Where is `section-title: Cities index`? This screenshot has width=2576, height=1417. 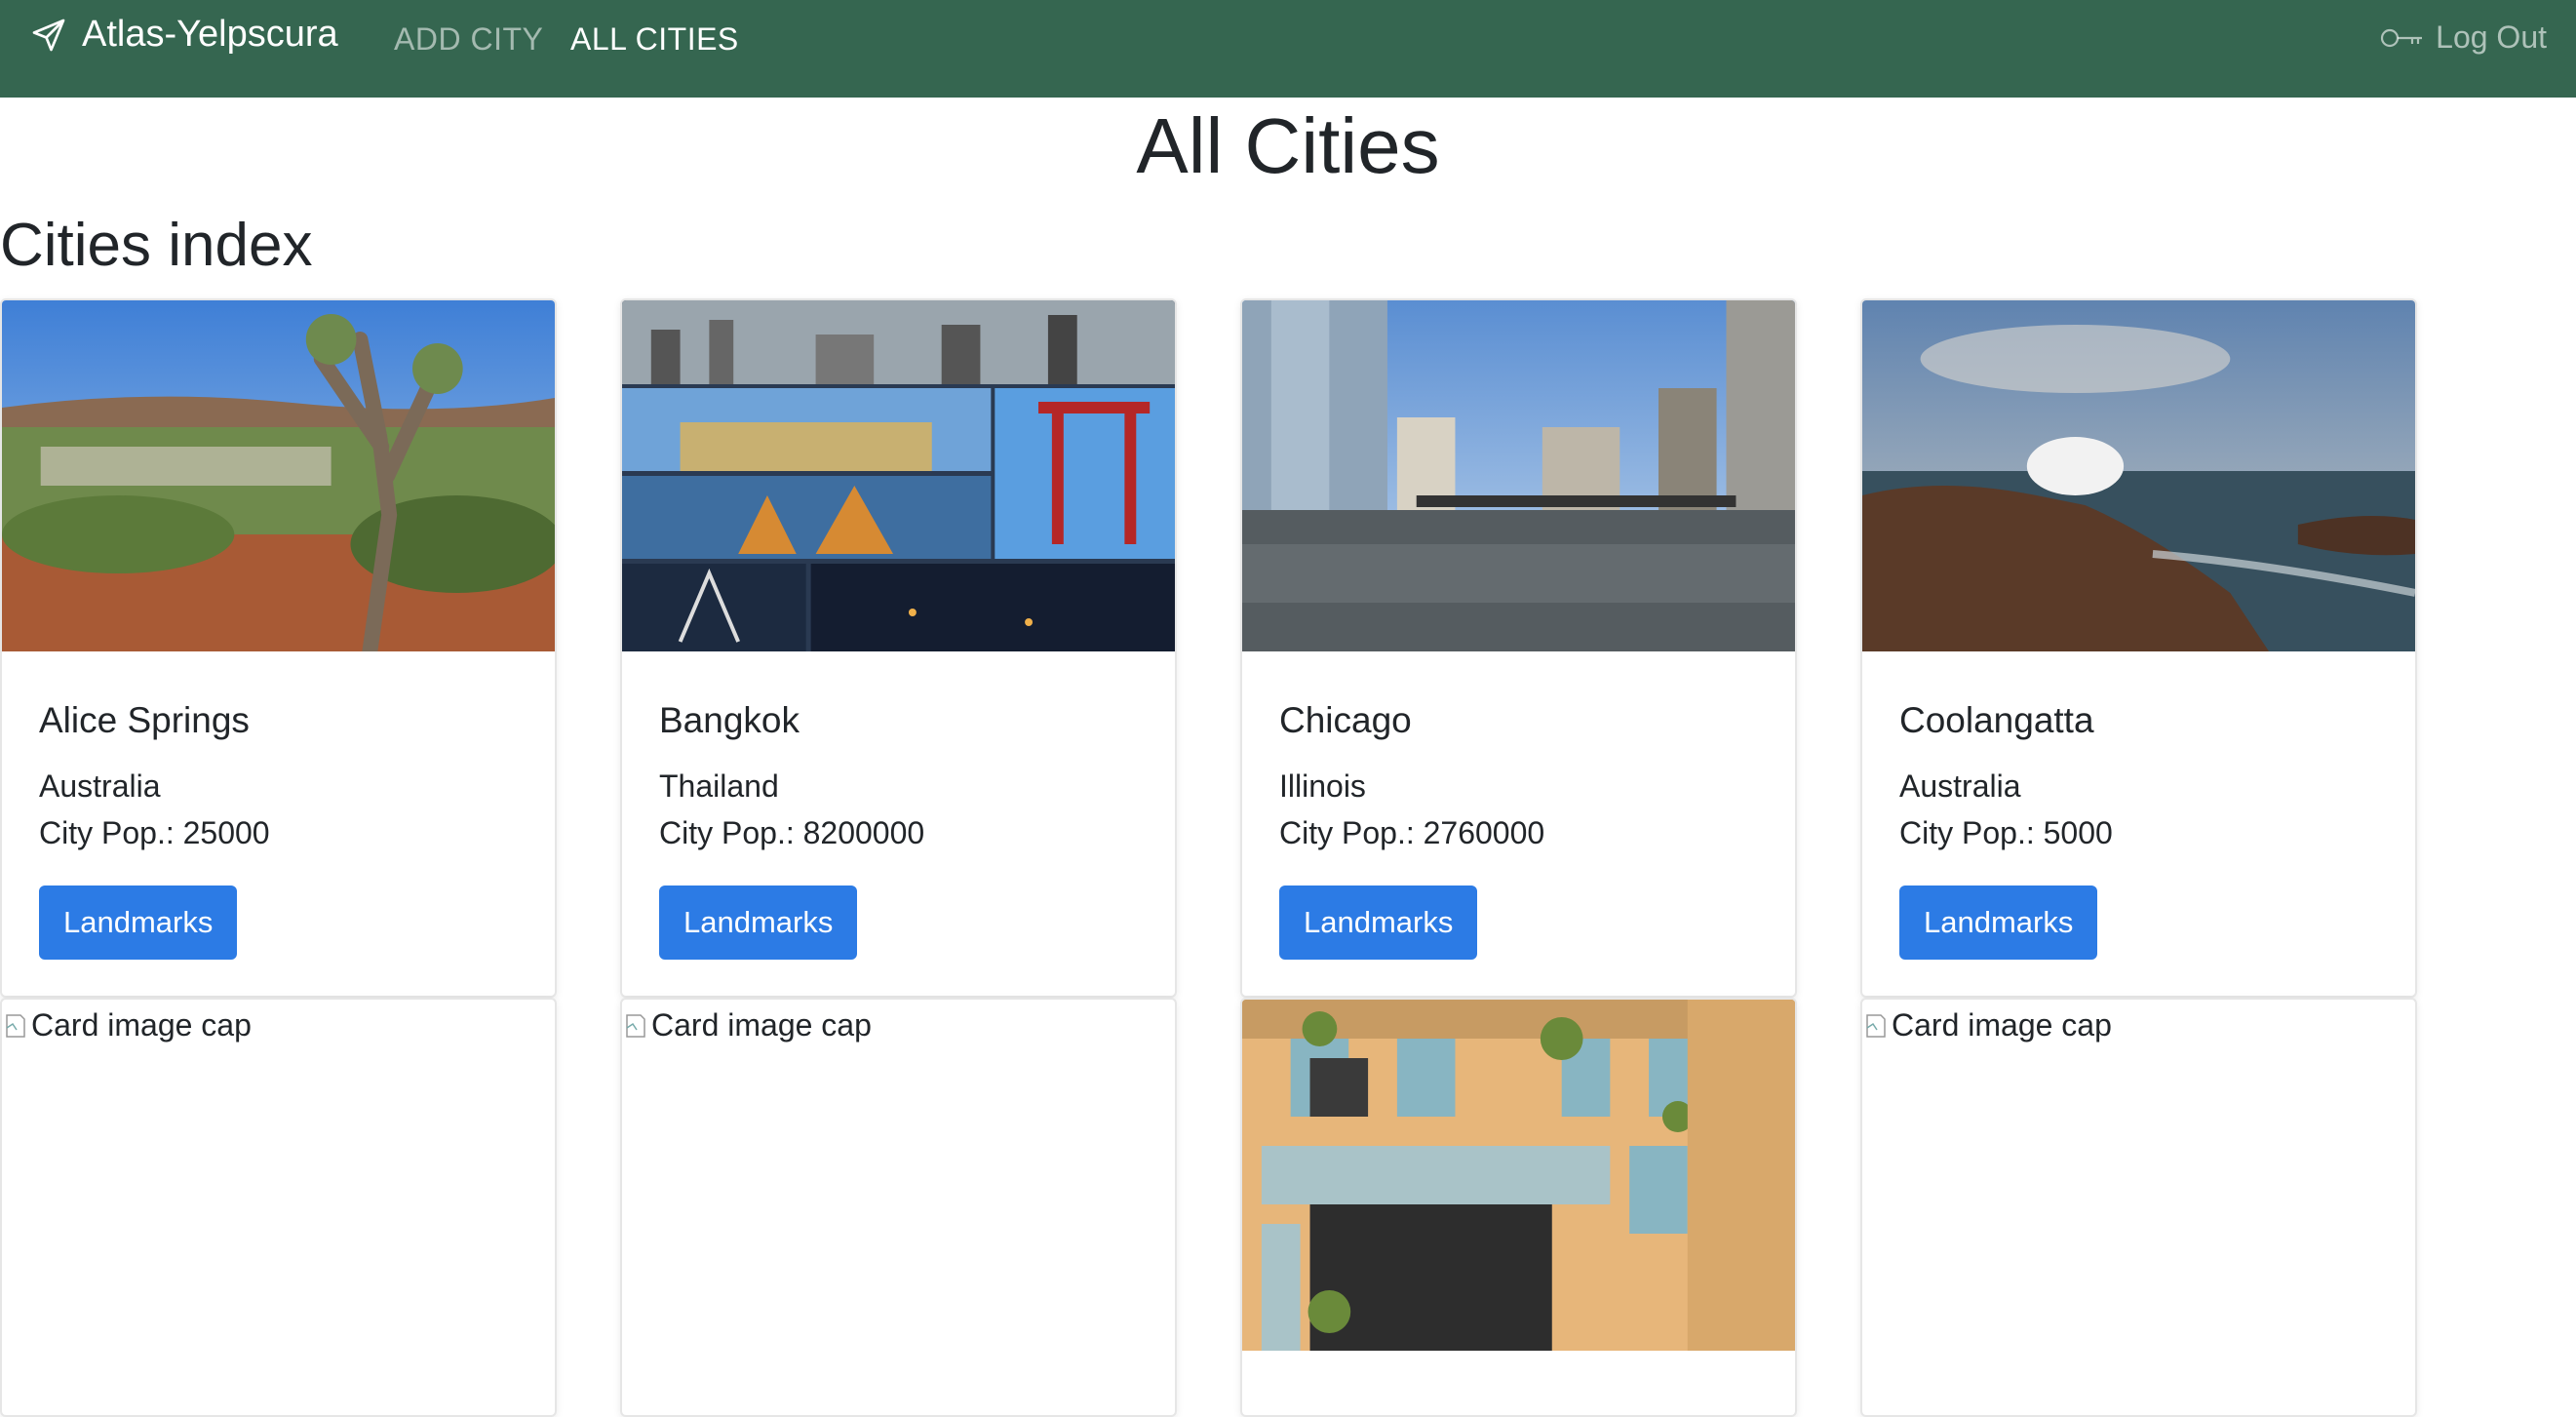 section-title: Cities index is located at coordinates (156, 245).